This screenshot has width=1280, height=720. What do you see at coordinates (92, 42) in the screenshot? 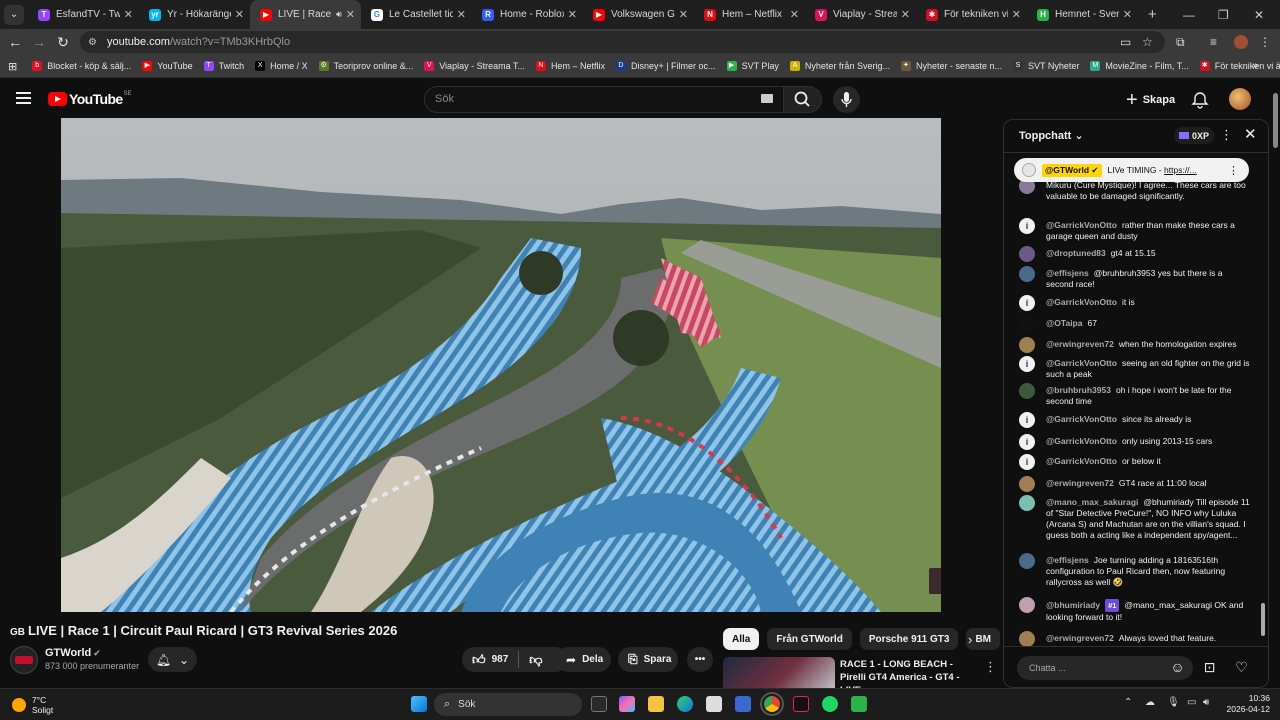
I see `site-info-icon: ⚙` at bounding box center [92, 42].